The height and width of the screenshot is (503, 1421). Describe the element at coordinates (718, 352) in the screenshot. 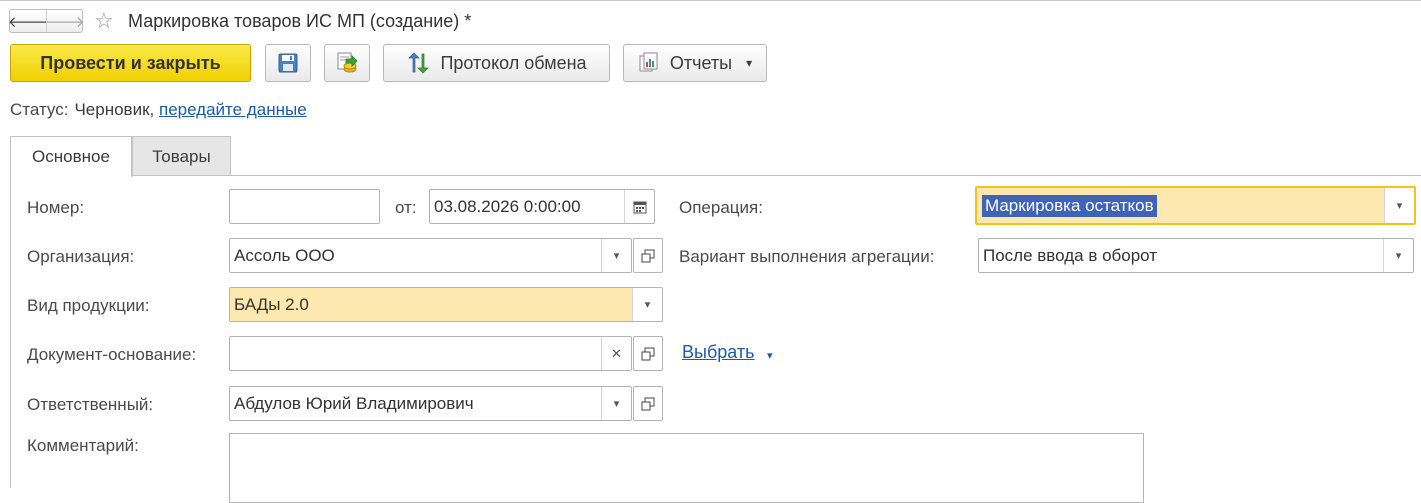

I see `select-base-document-link: Выбрать` at that location.